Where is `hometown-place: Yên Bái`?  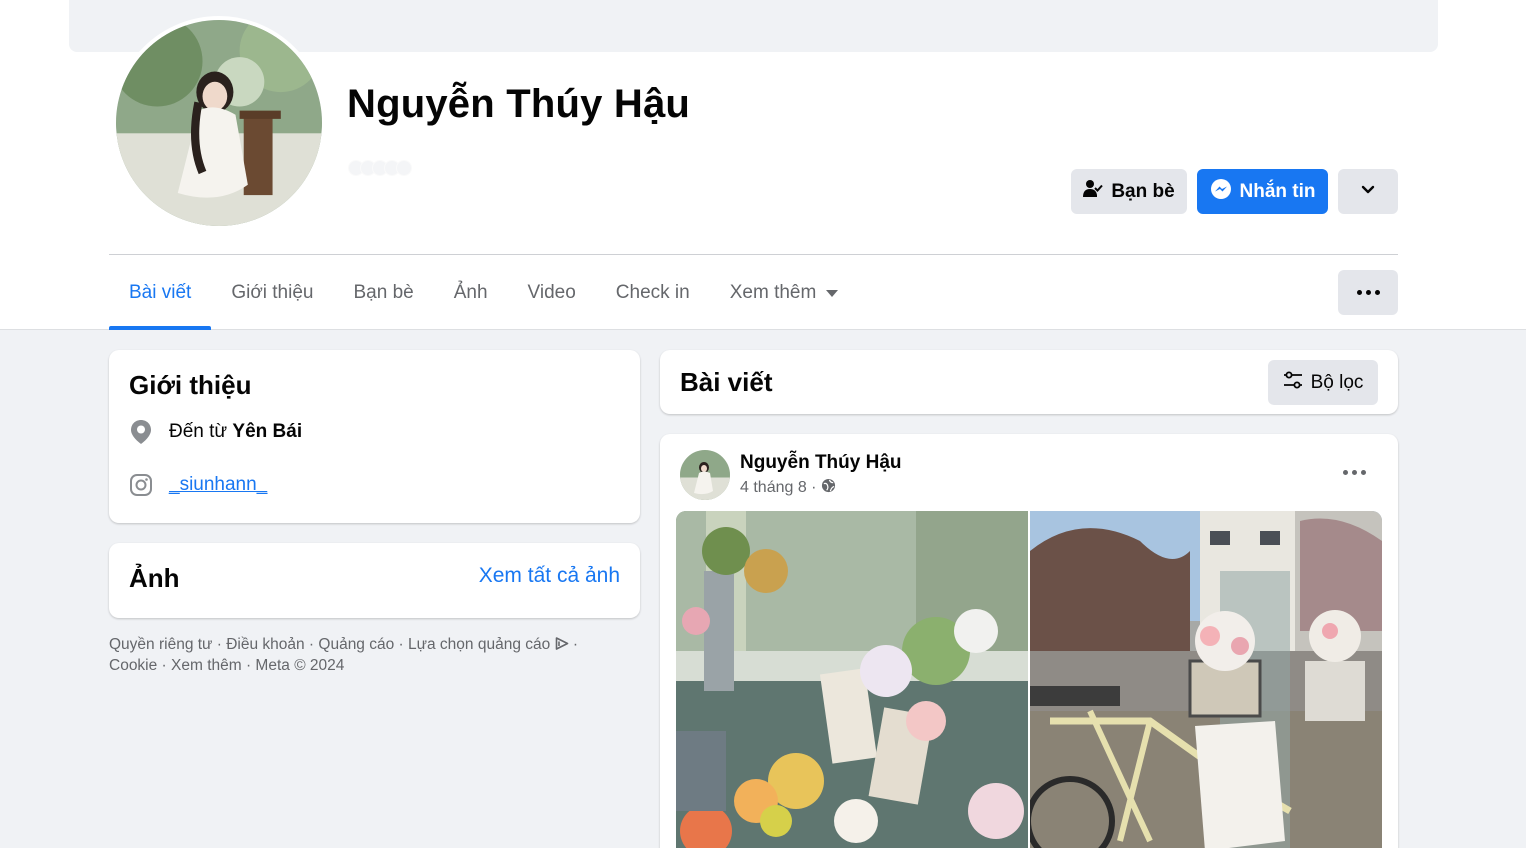 hometown-place: Yên Bái is located at coordinates (267, 431).